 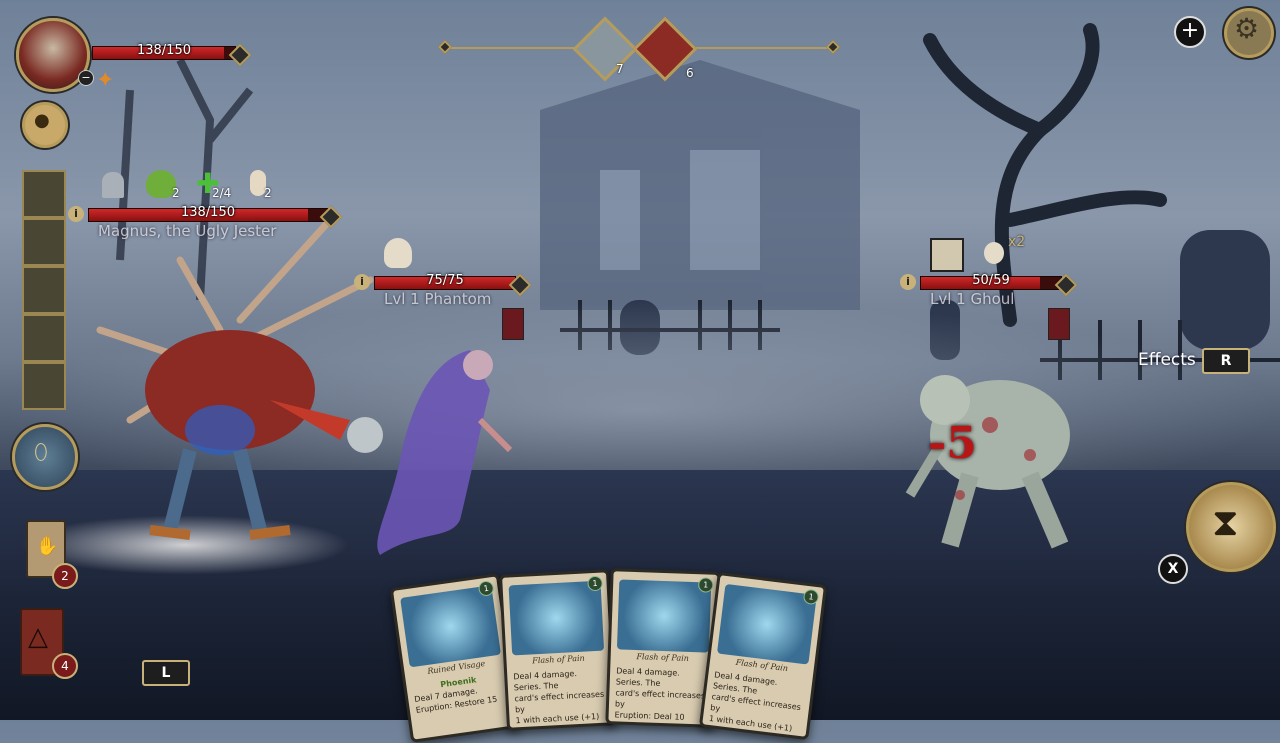 I want to click on ghoul-intent-icon, so click(x=947, y=255).